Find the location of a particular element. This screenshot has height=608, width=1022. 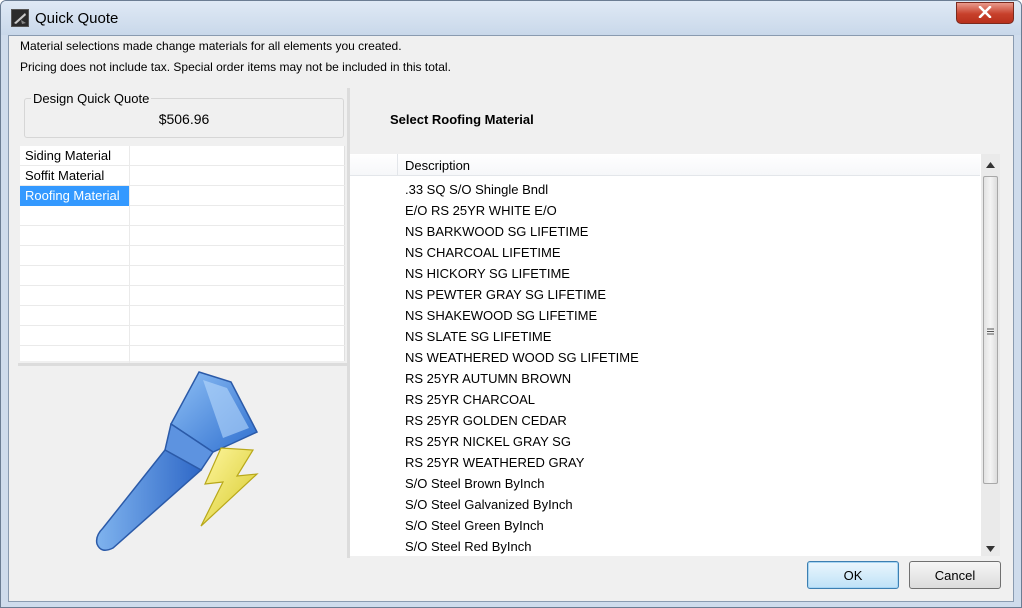

list-item: NS BARKWOOD SG LIFETIME is located at coordinates (665, 231).